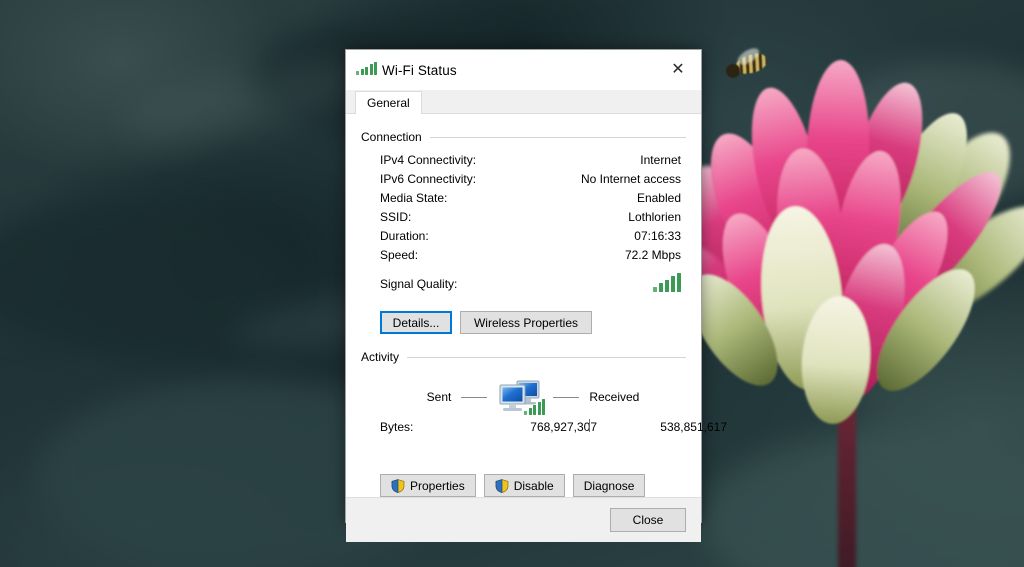 The height and width of the screenshot is (567, 1024). I want to click on disable-button-label: Disable, so click(533, 485).